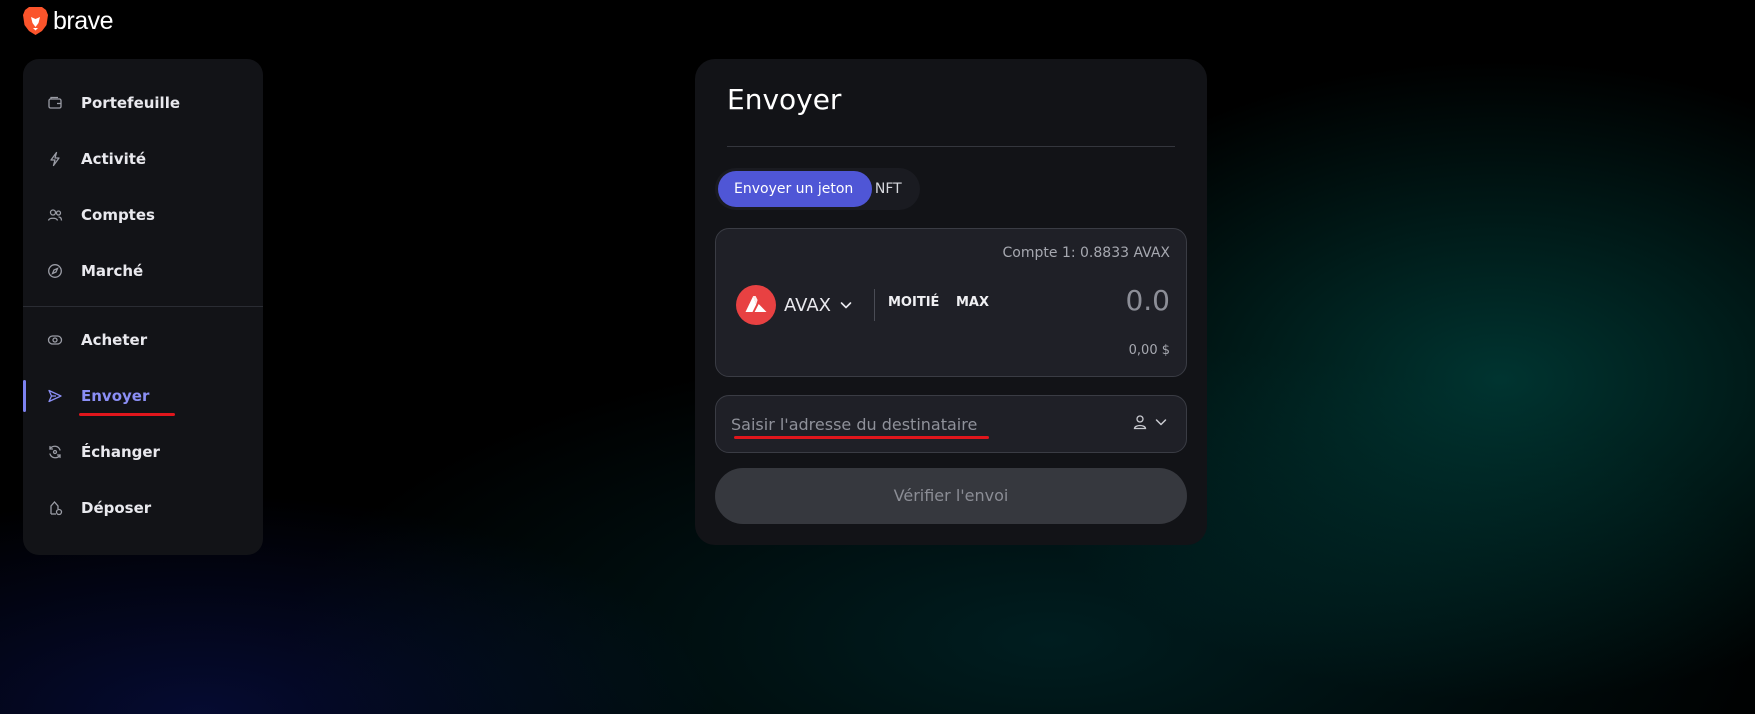  I want to click on amount-input: 0.0, so click(1147, 300).